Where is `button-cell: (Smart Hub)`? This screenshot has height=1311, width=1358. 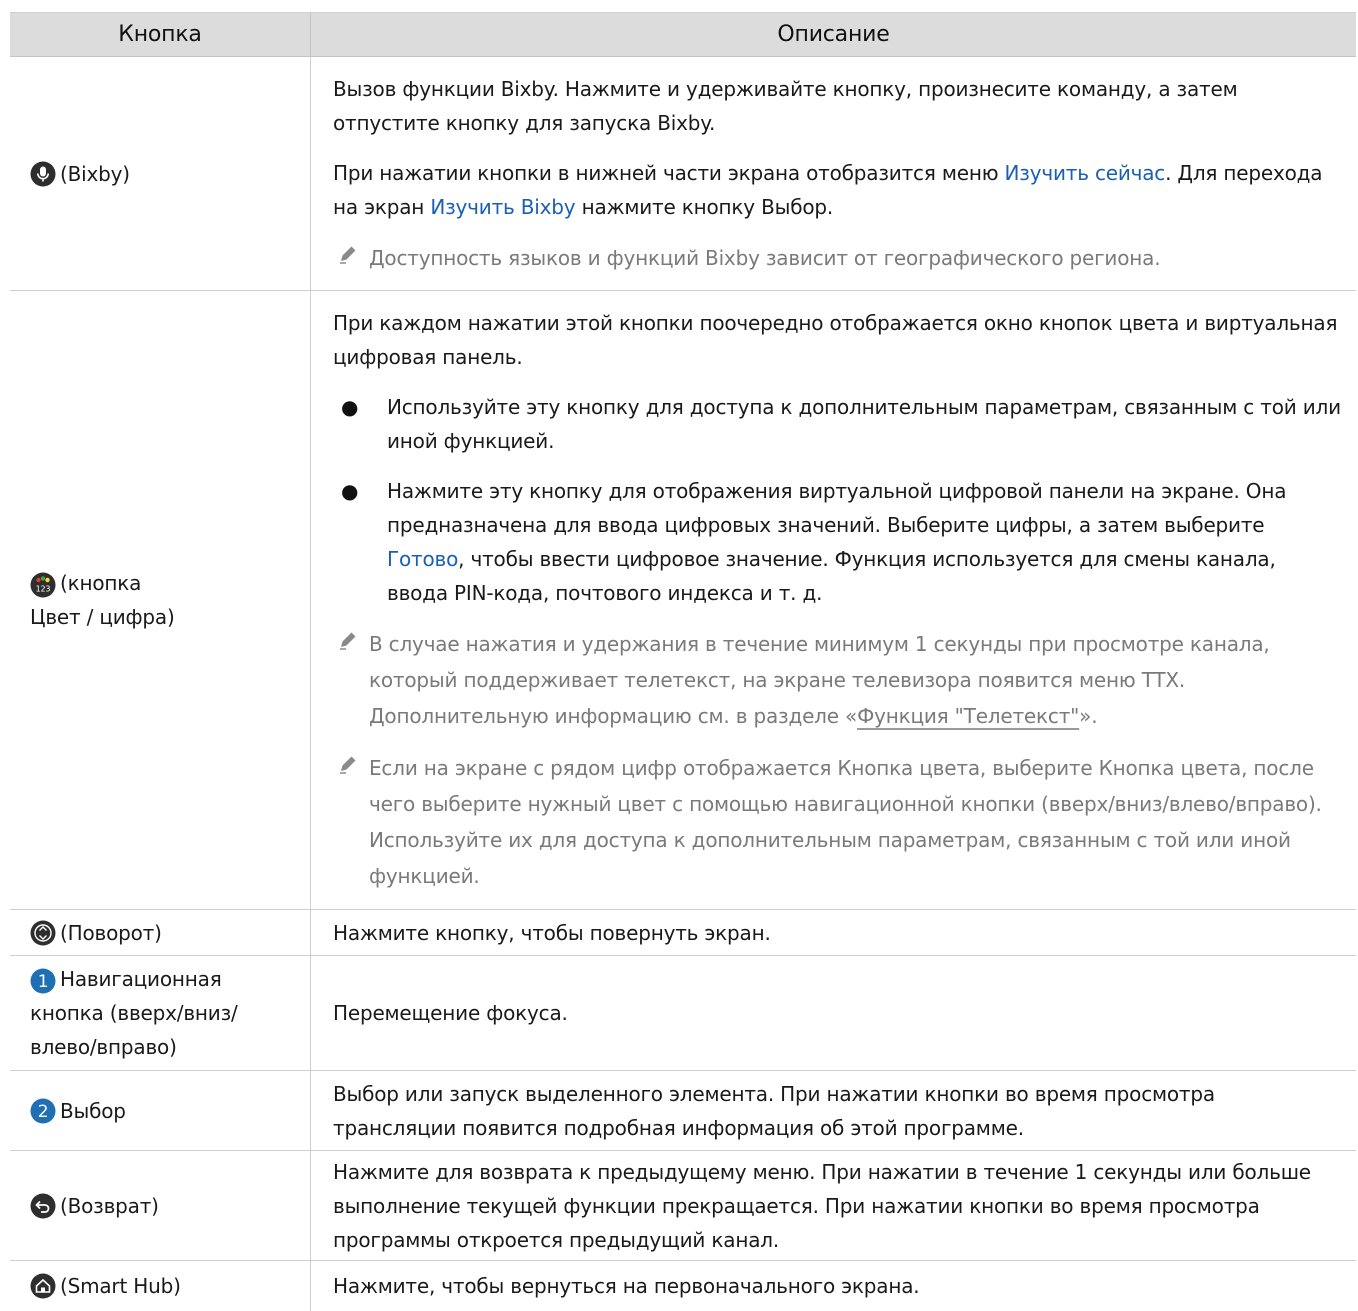
button-cell: (Smart Hub) is located at coordinates (160, 1286).